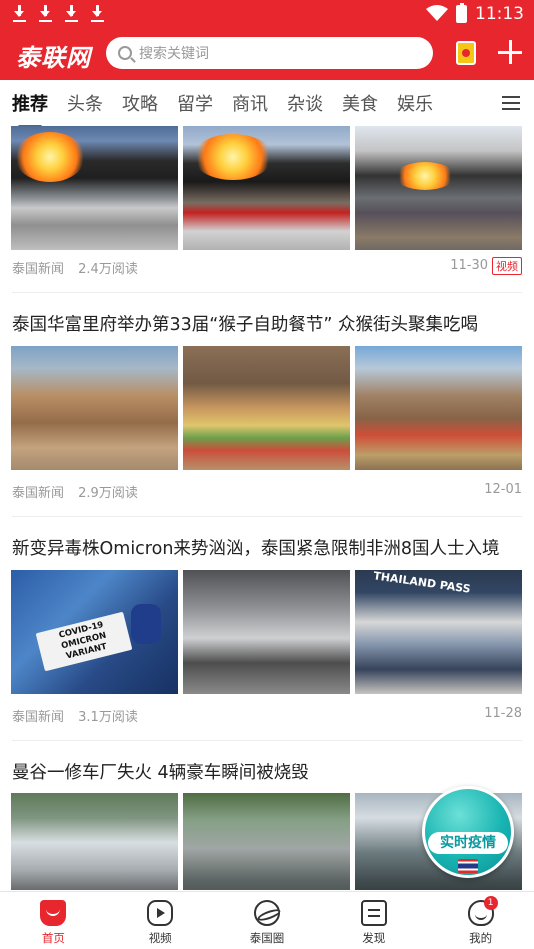  I want to click on news-title: 曼谷一修车厂失火 4辆豪车瞬间被烧毁, so click(160, 773).